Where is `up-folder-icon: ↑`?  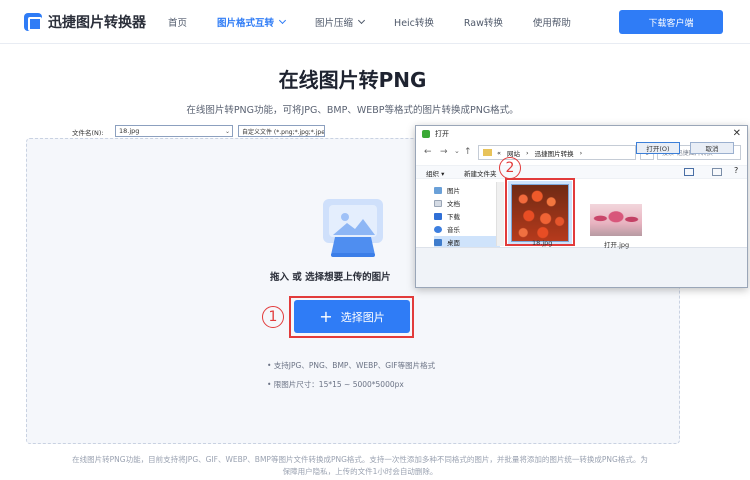
up-folder-icon: ↑ is located at coordinates (468, 152).